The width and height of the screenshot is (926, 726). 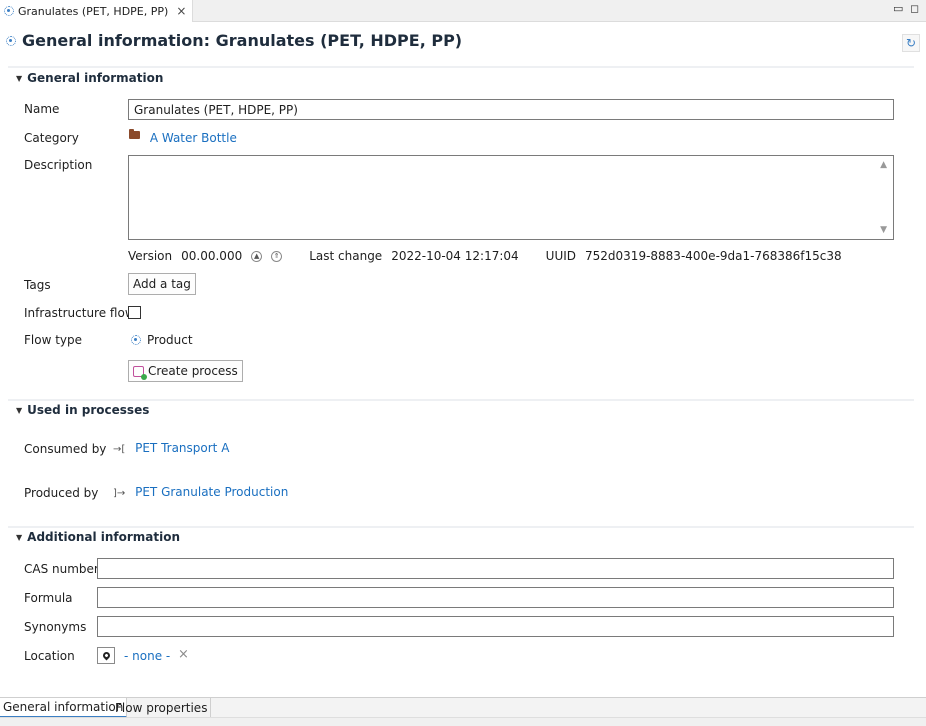 I want to click on scroll-down-icon: ▼, so click(x=883, y=230).